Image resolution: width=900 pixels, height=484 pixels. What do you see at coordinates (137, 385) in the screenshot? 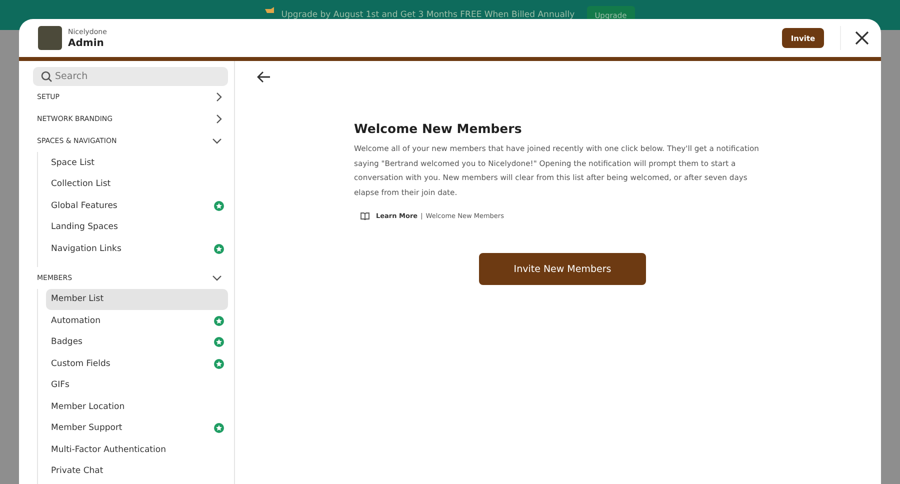
I see `sidebar-item: GIFs` at bounding box center [137, 385].